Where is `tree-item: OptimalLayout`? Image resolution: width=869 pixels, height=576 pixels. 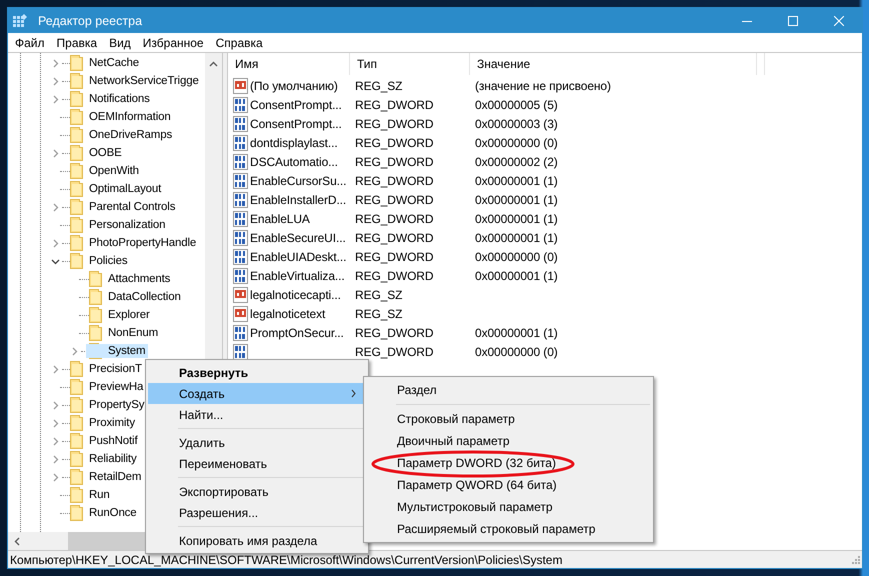
tree-item: OptimalLayout is located at coordinates (125, 189).